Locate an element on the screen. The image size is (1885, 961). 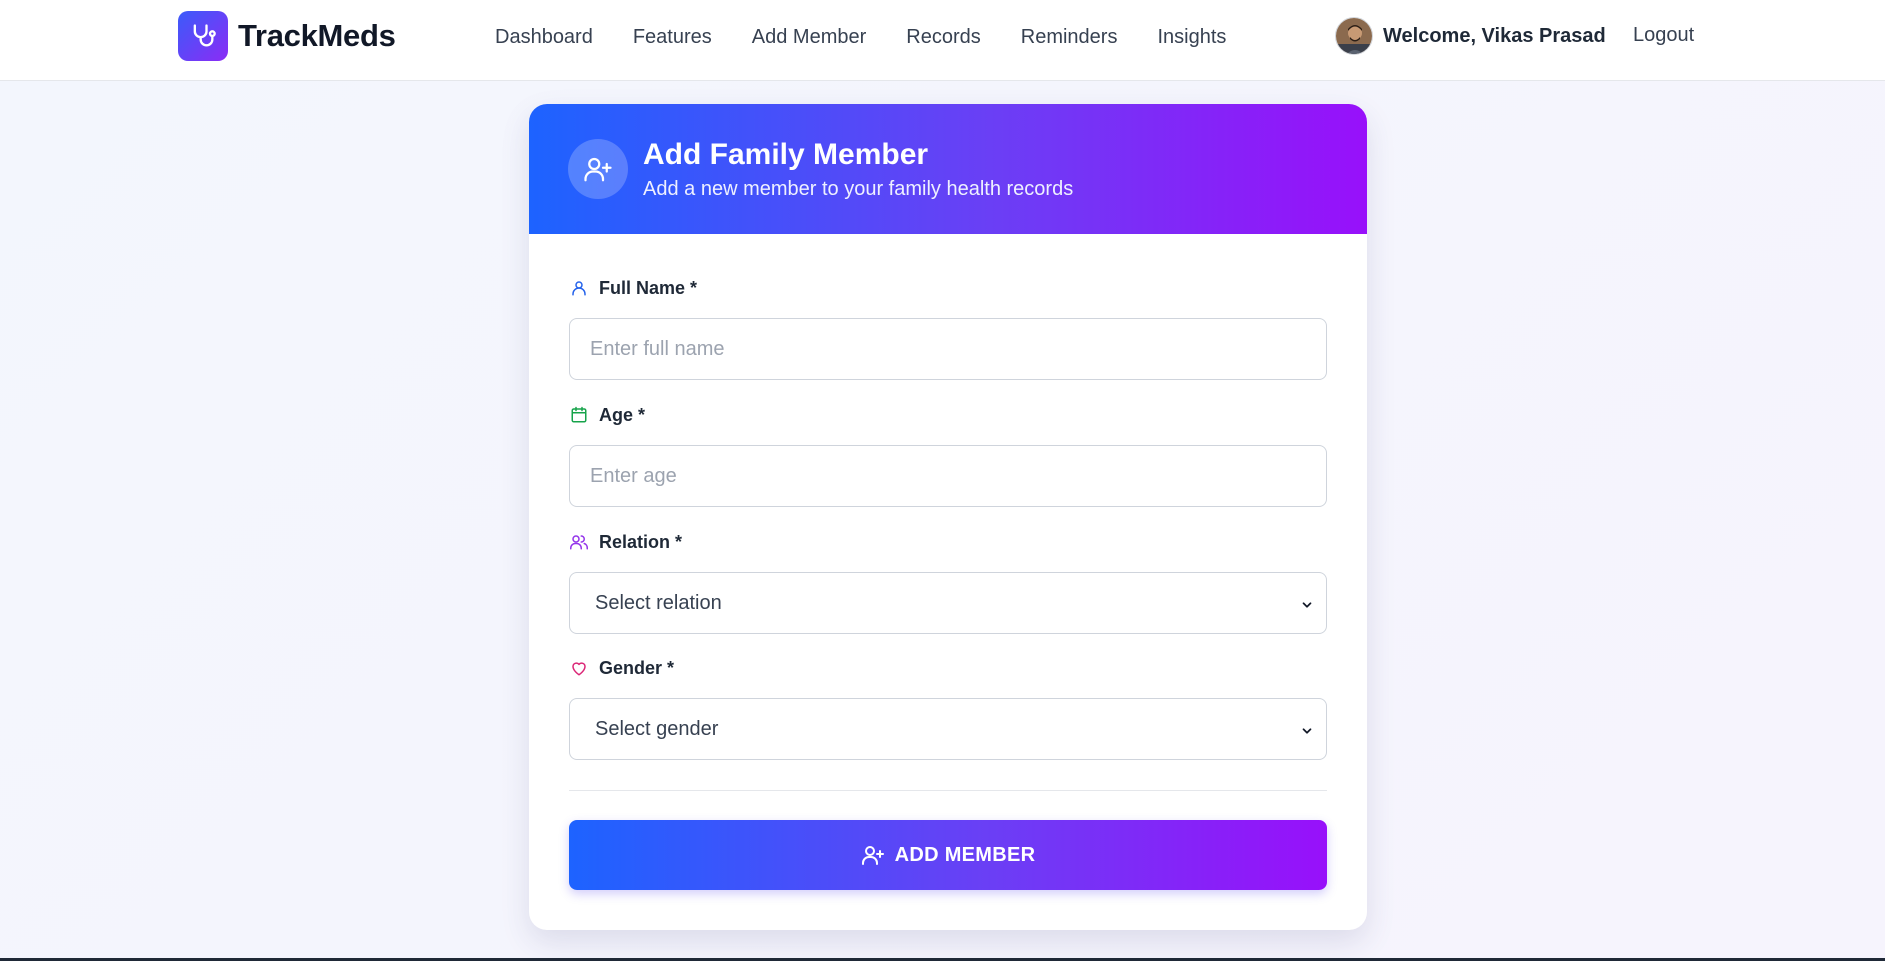
relation-select: Select relation is located at coordinates (948, 603).